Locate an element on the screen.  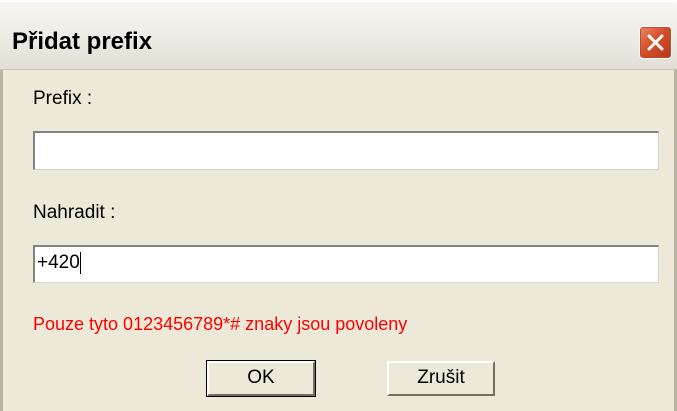
prefix-input is located at coordinates (346, 150).